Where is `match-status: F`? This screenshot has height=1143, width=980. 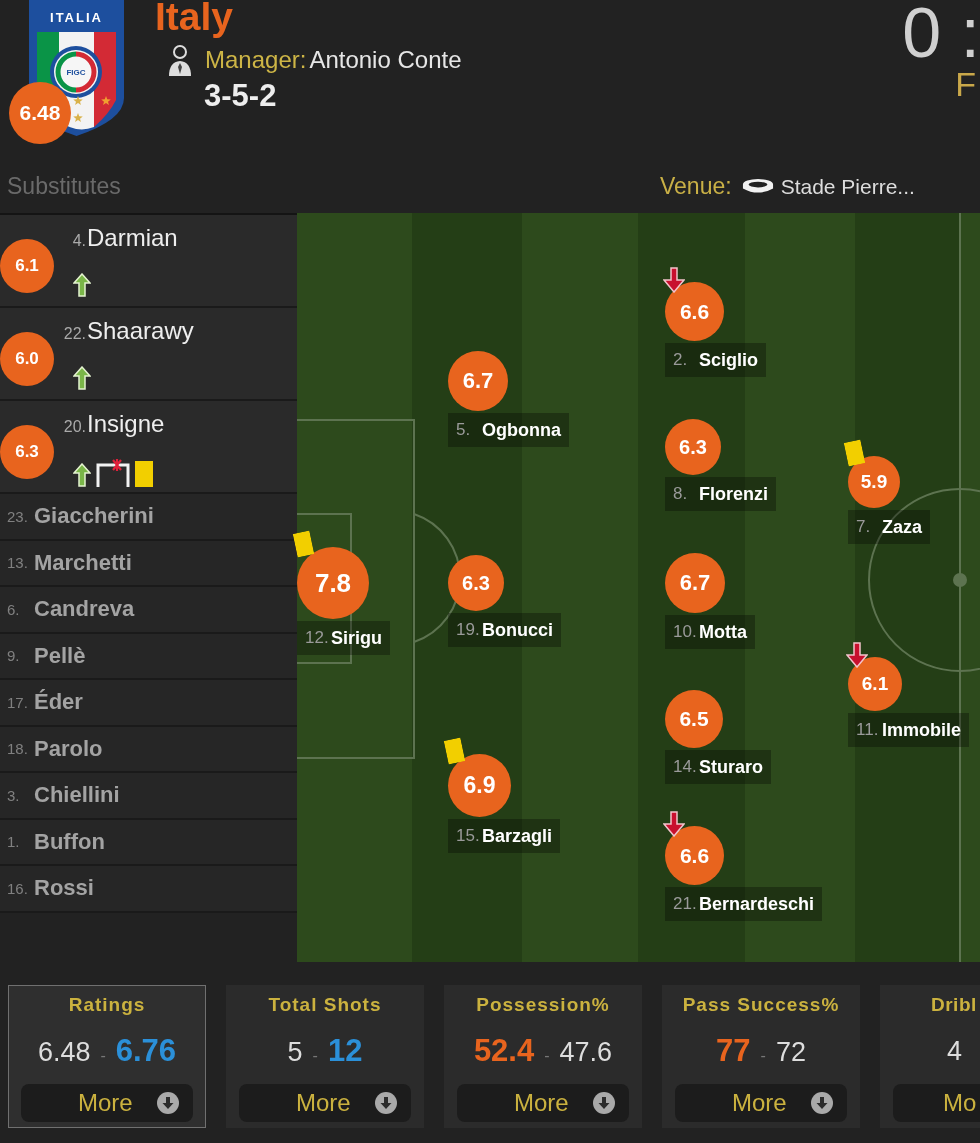 match-status: F is located at coordinates (965, 84).